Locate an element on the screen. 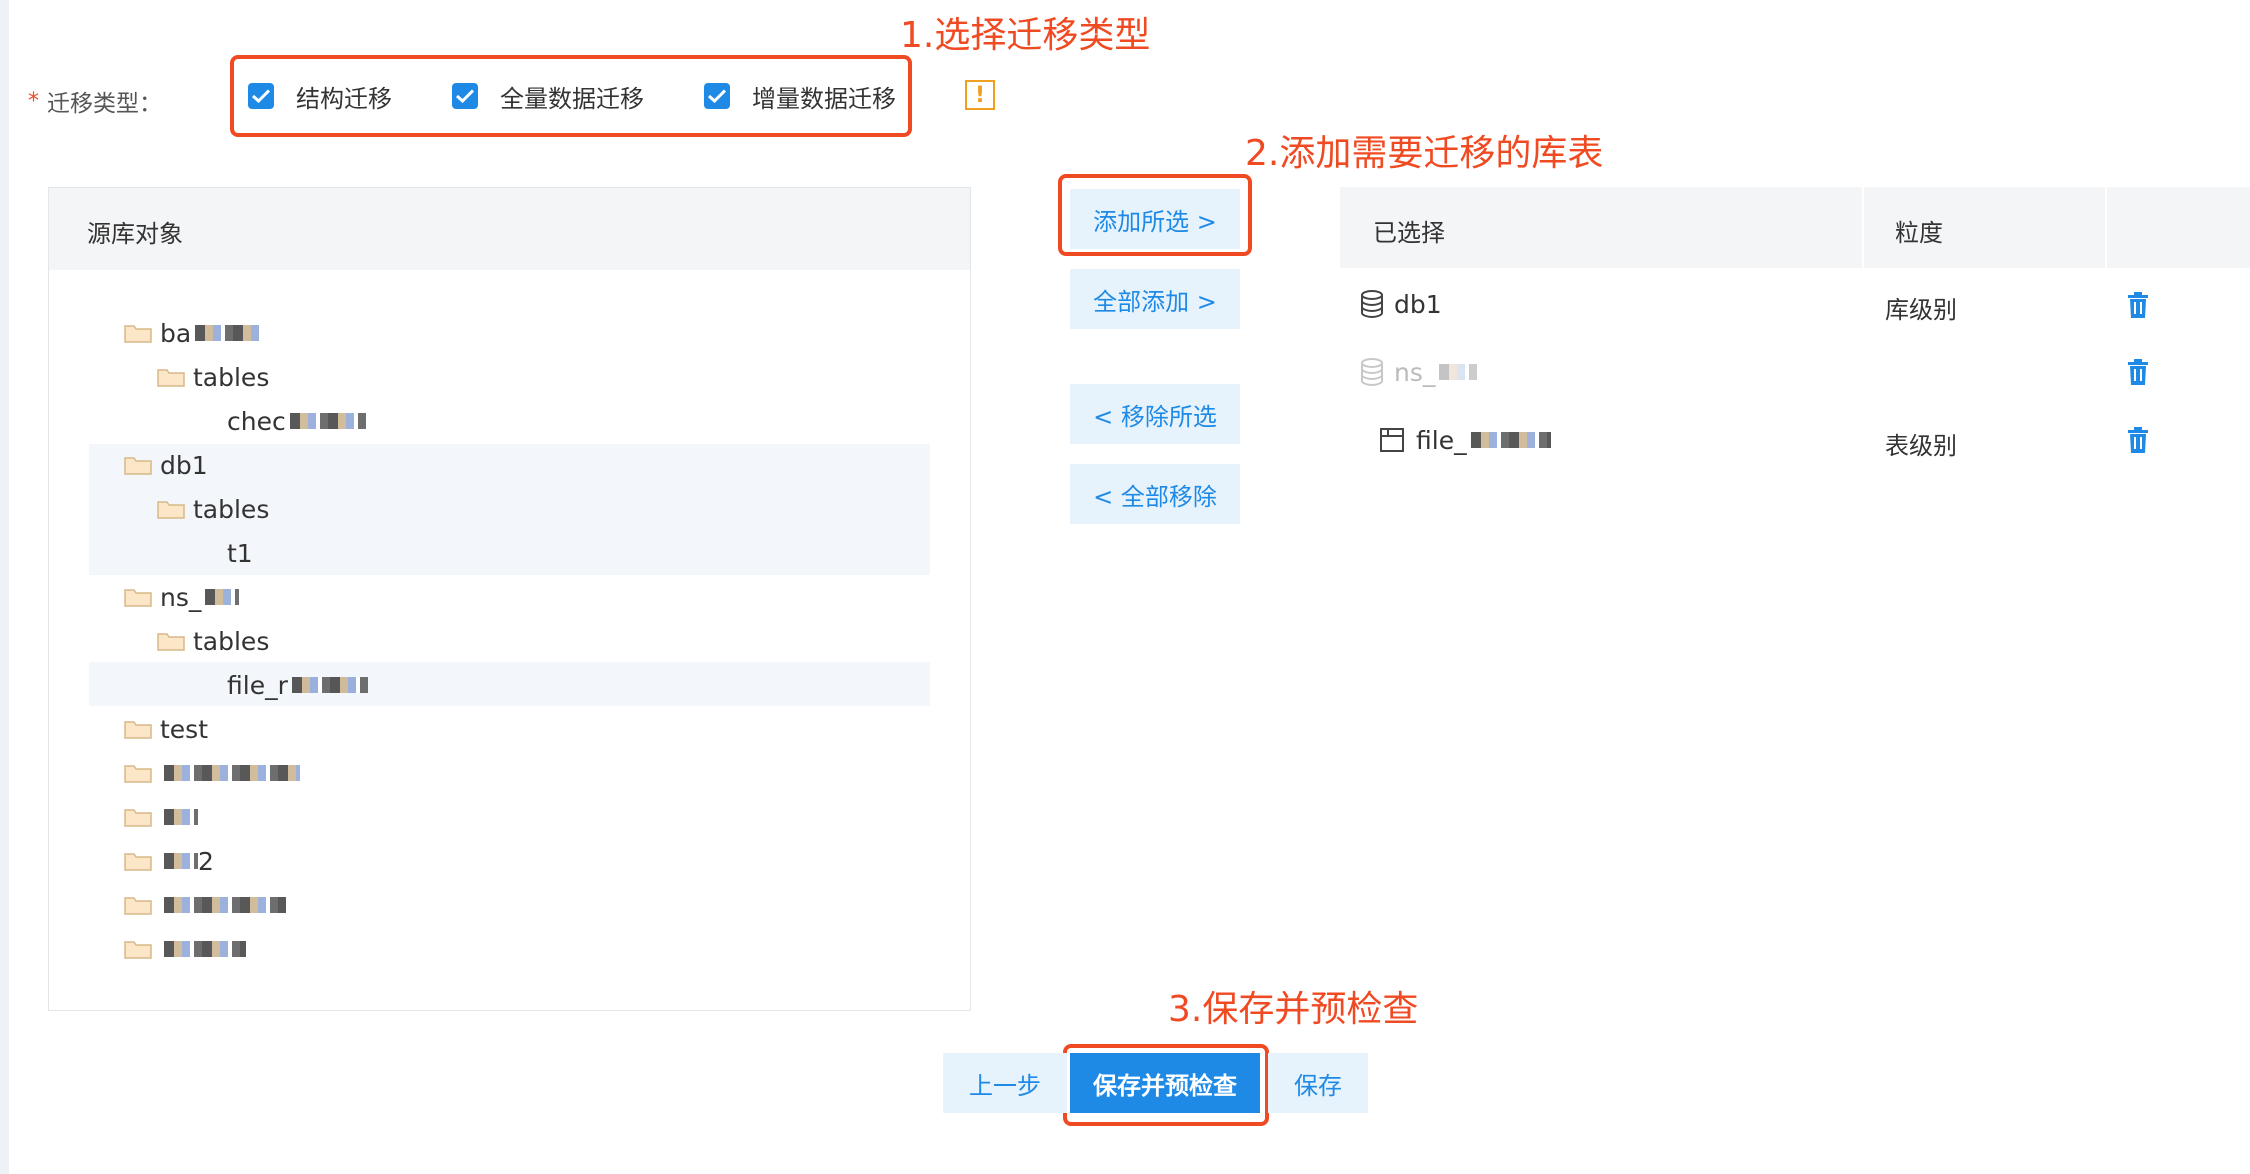 This screenshot has height=1174, width=2250. selected-row: file_ is located at coordinates (1465, 440).